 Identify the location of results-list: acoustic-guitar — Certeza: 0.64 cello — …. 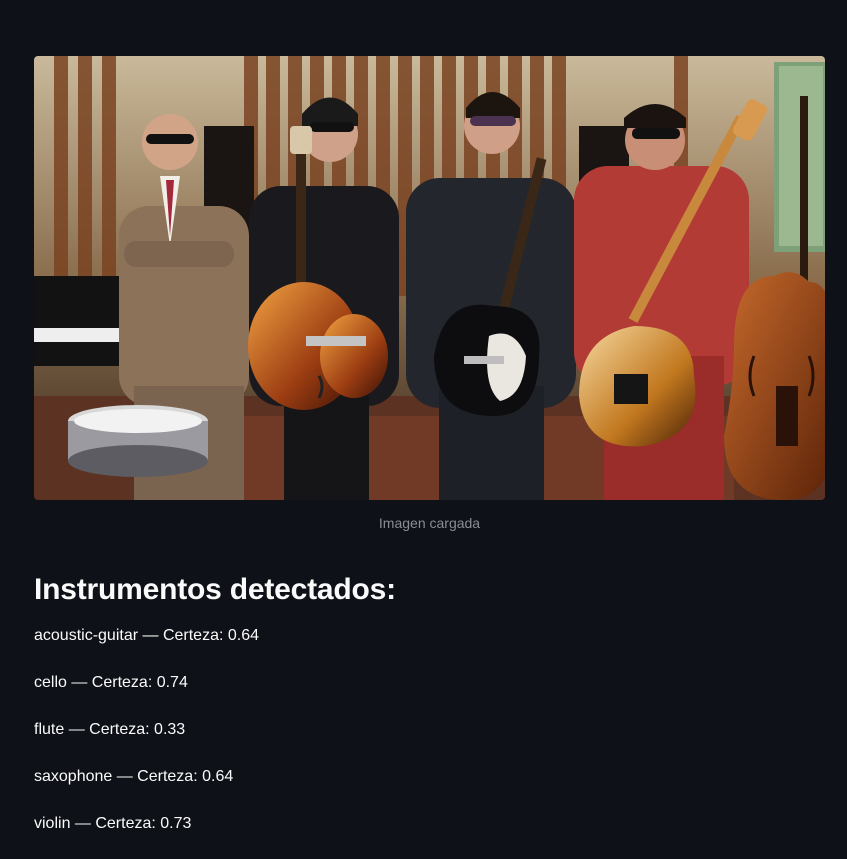
(146, 741).